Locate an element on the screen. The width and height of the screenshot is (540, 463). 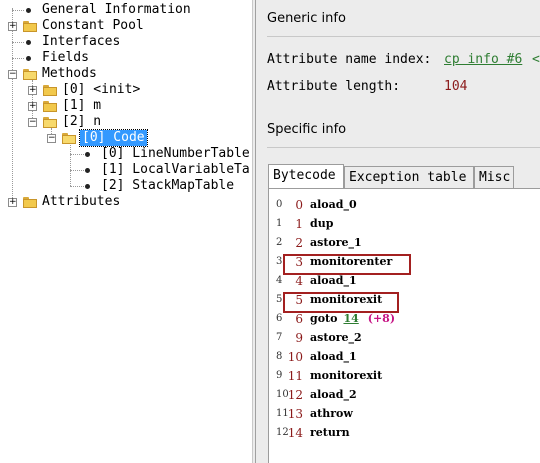
instruction-mnemonic: return is located at coordinates (330, 432).